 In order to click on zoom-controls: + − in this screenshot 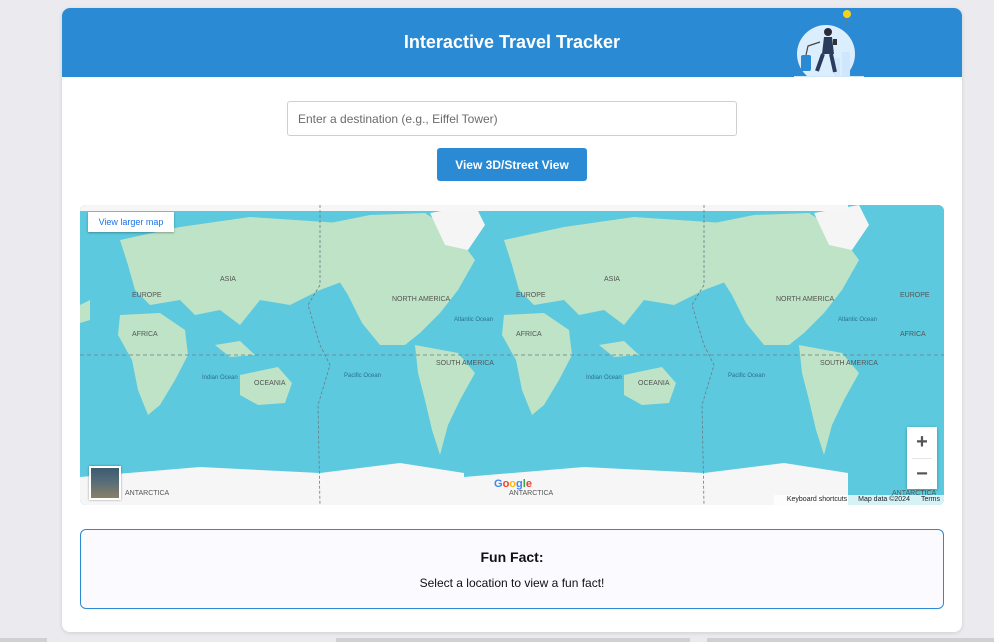, I will do `click(922, 458)`.